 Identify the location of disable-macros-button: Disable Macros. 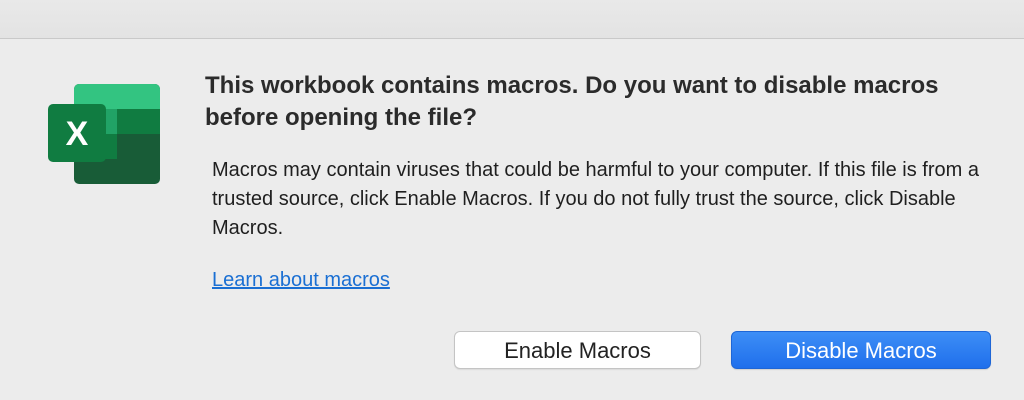
(861, 350).